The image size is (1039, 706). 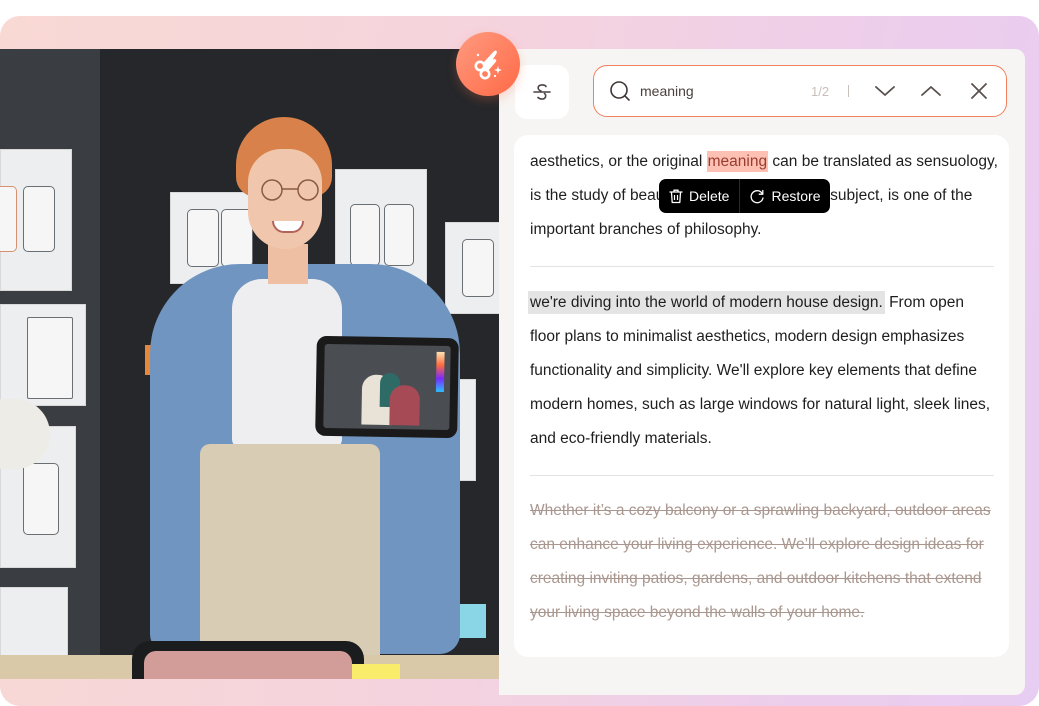 I want to click on strikethrough-button, so click(x=542, y=92).